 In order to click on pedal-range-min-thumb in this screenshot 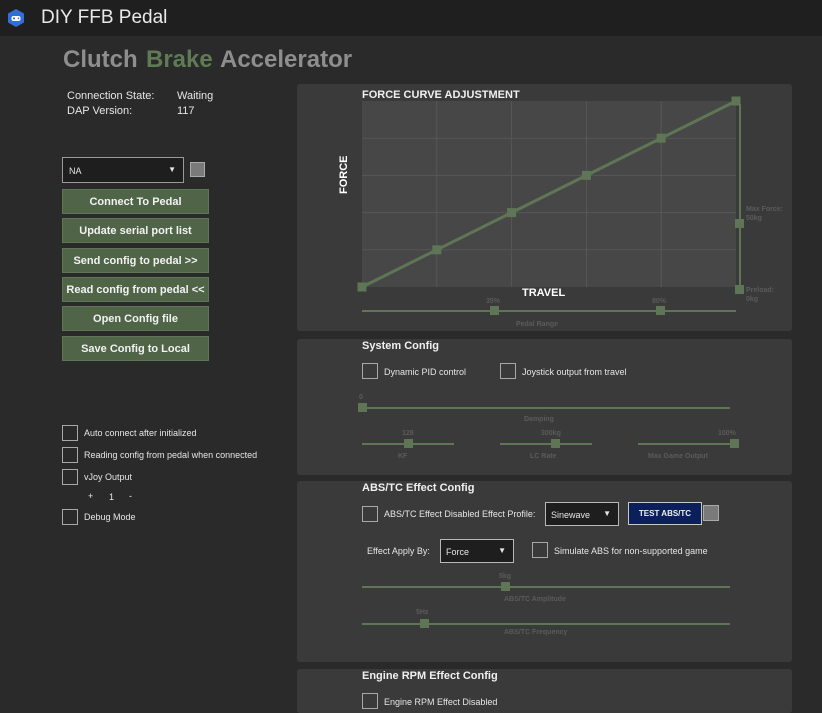, I will do `click(494, 310)`.